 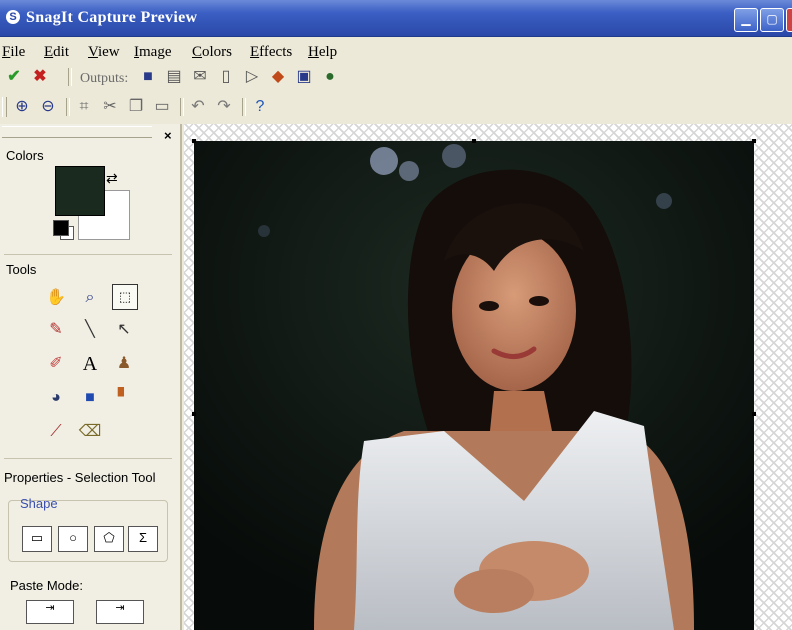 What do you see at coordinates (25, 155) in the screenshot?
I see `colors-label: Colors` at bounding box center [25, 155].